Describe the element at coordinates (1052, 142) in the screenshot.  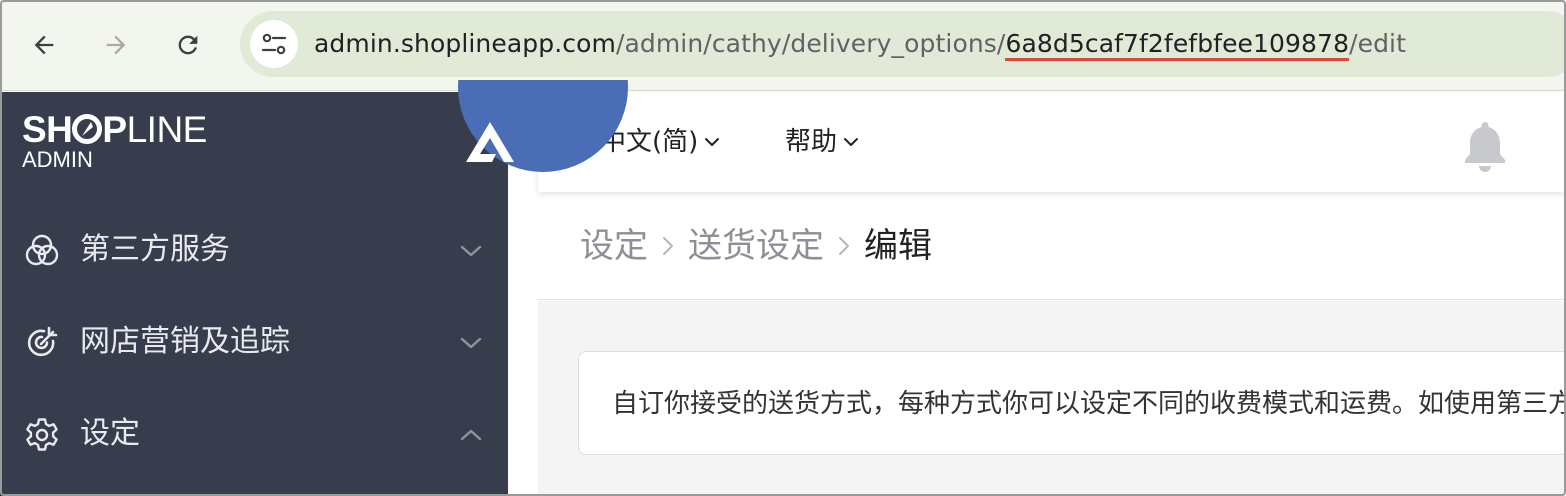
I see `top-bar: 中文(简) 帮助` at that location.